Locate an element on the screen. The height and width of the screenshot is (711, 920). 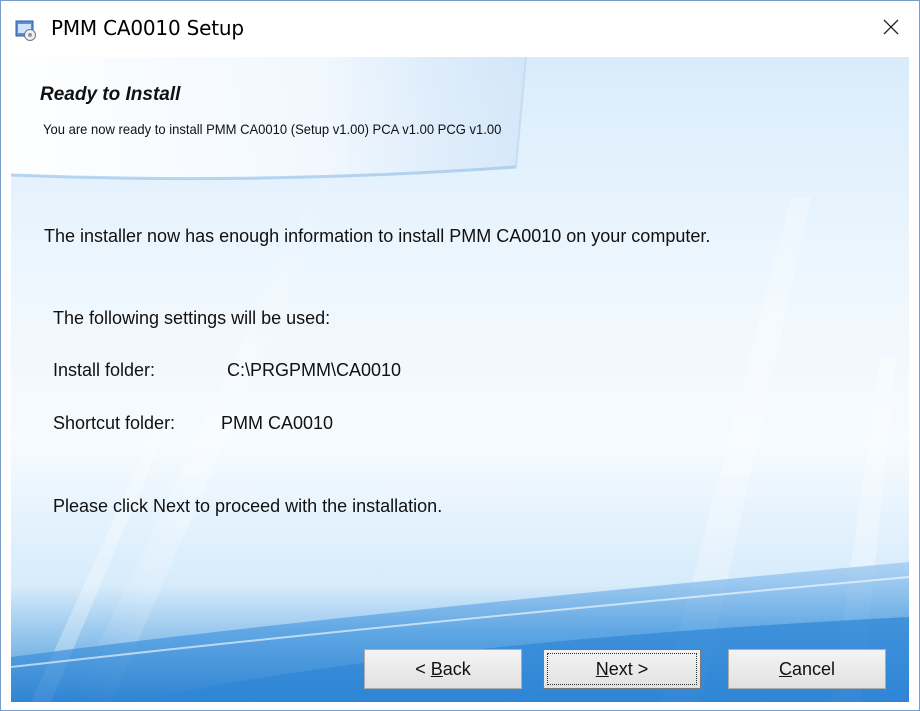
installer-app-icon is located at coordinates (26, 30).